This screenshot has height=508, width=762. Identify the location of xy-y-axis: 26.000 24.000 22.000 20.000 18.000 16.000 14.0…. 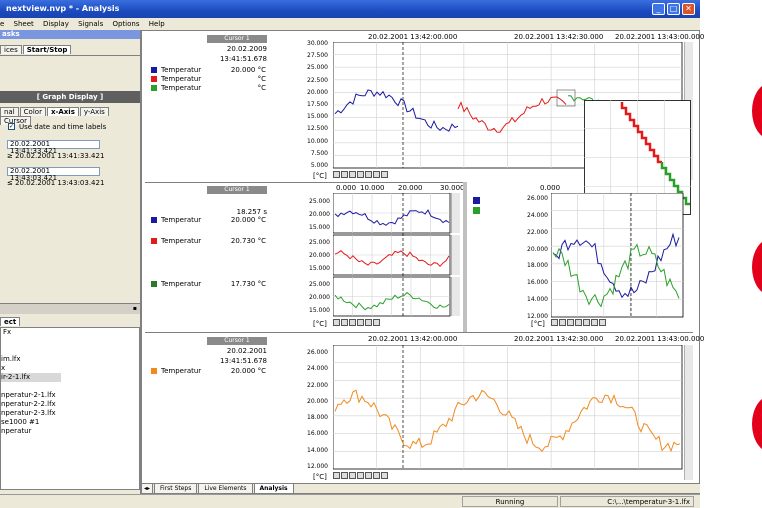
(533, 259).